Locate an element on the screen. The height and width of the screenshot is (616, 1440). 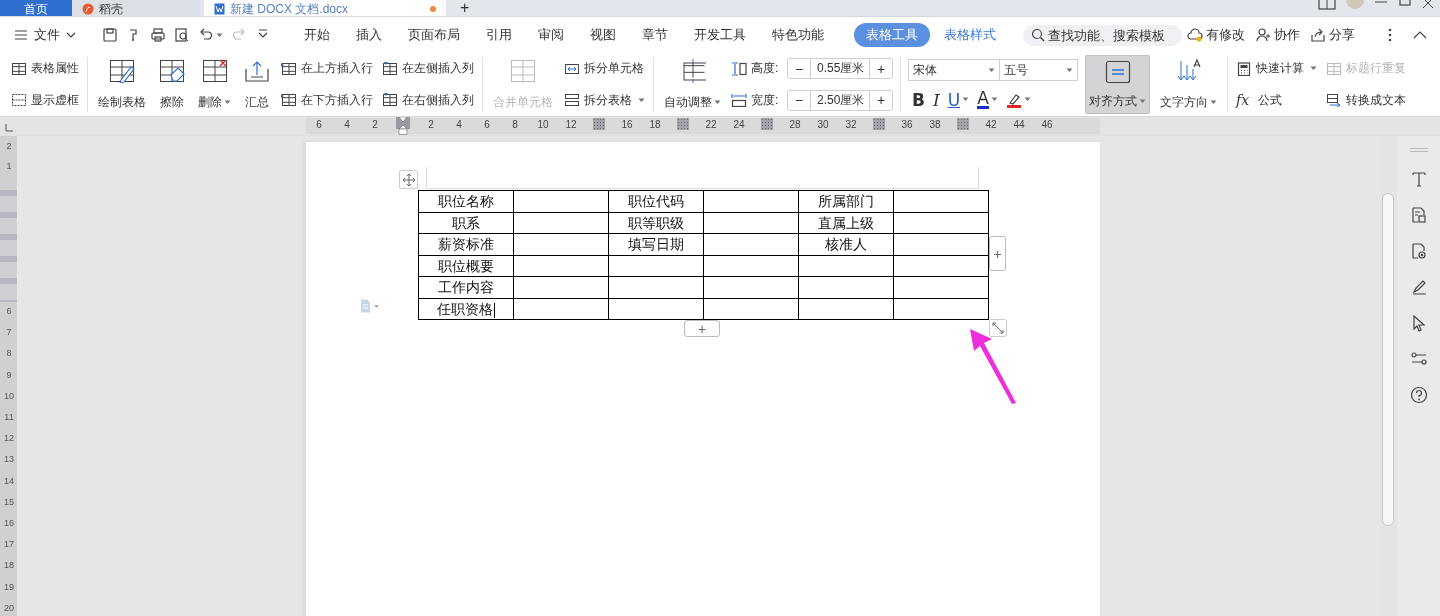
sliders-icon is located at coordinates (1418, 359).